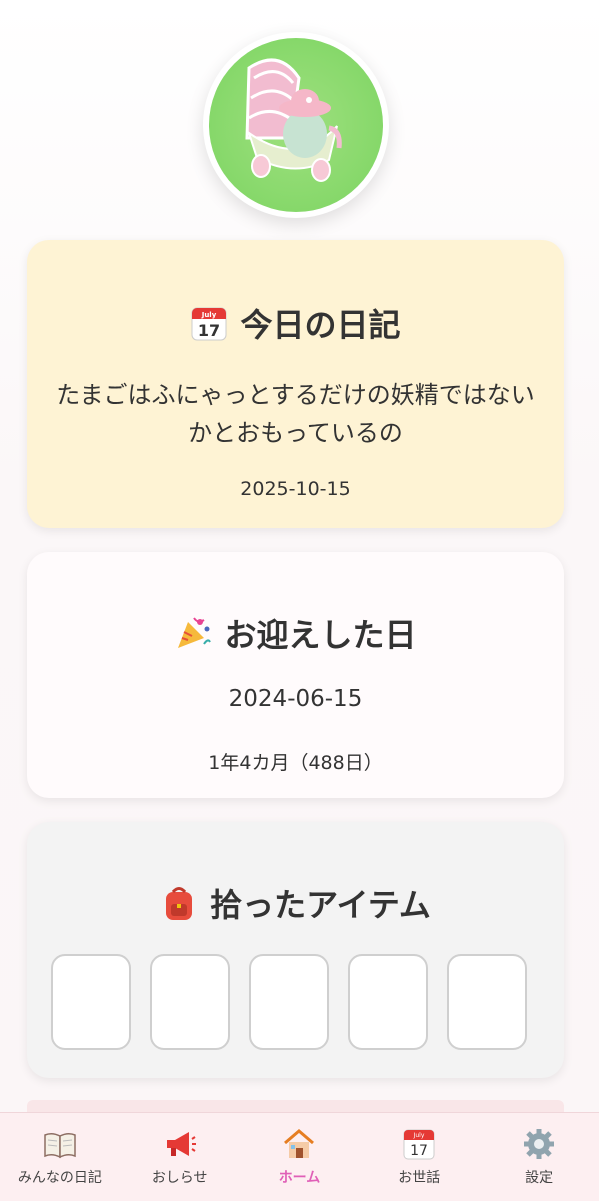 This screenshot has width=599, height=1201. I want to click on nav-item-care: July 17 お世話, so click(419, 1157).